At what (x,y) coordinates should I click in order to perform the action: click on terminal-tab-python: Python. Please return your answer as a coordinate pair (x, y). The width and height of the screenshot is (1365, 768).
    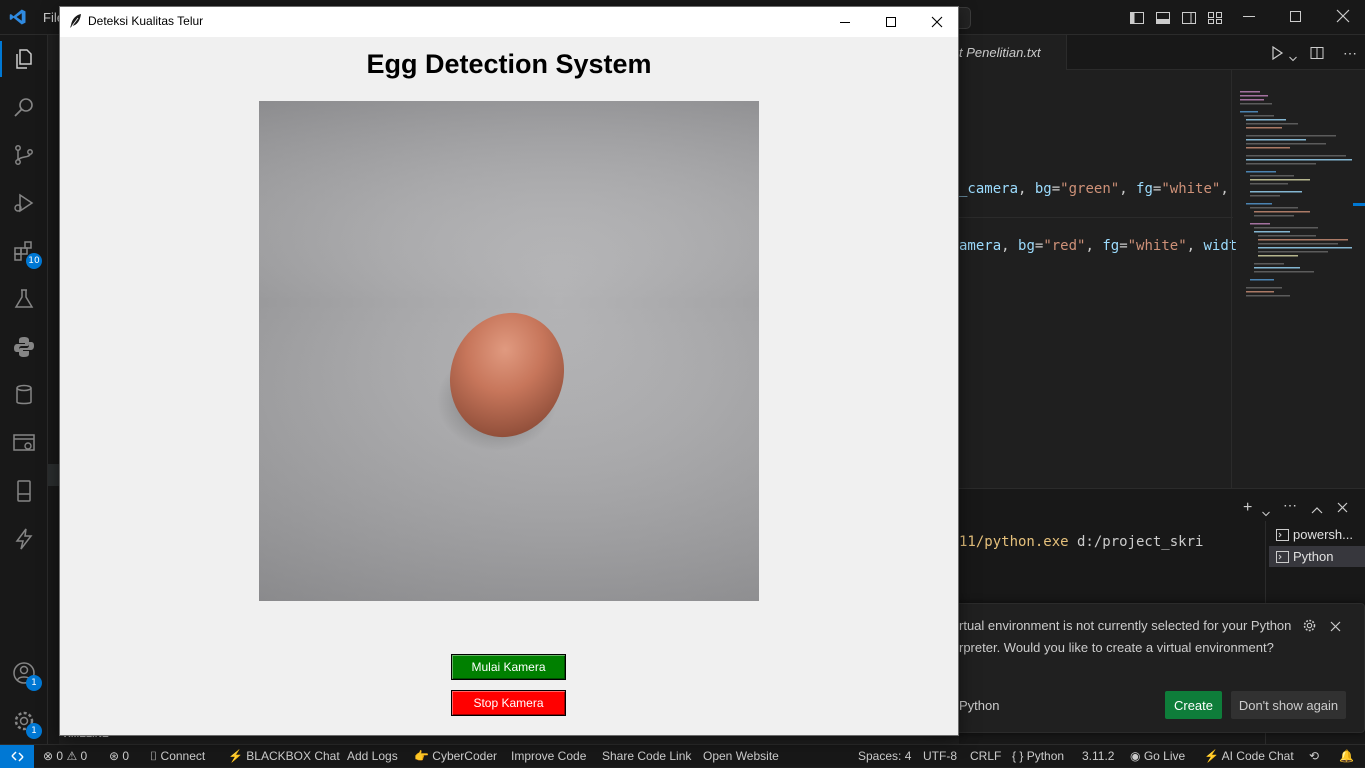
    Looking at the image, I should click on (1317, 556).